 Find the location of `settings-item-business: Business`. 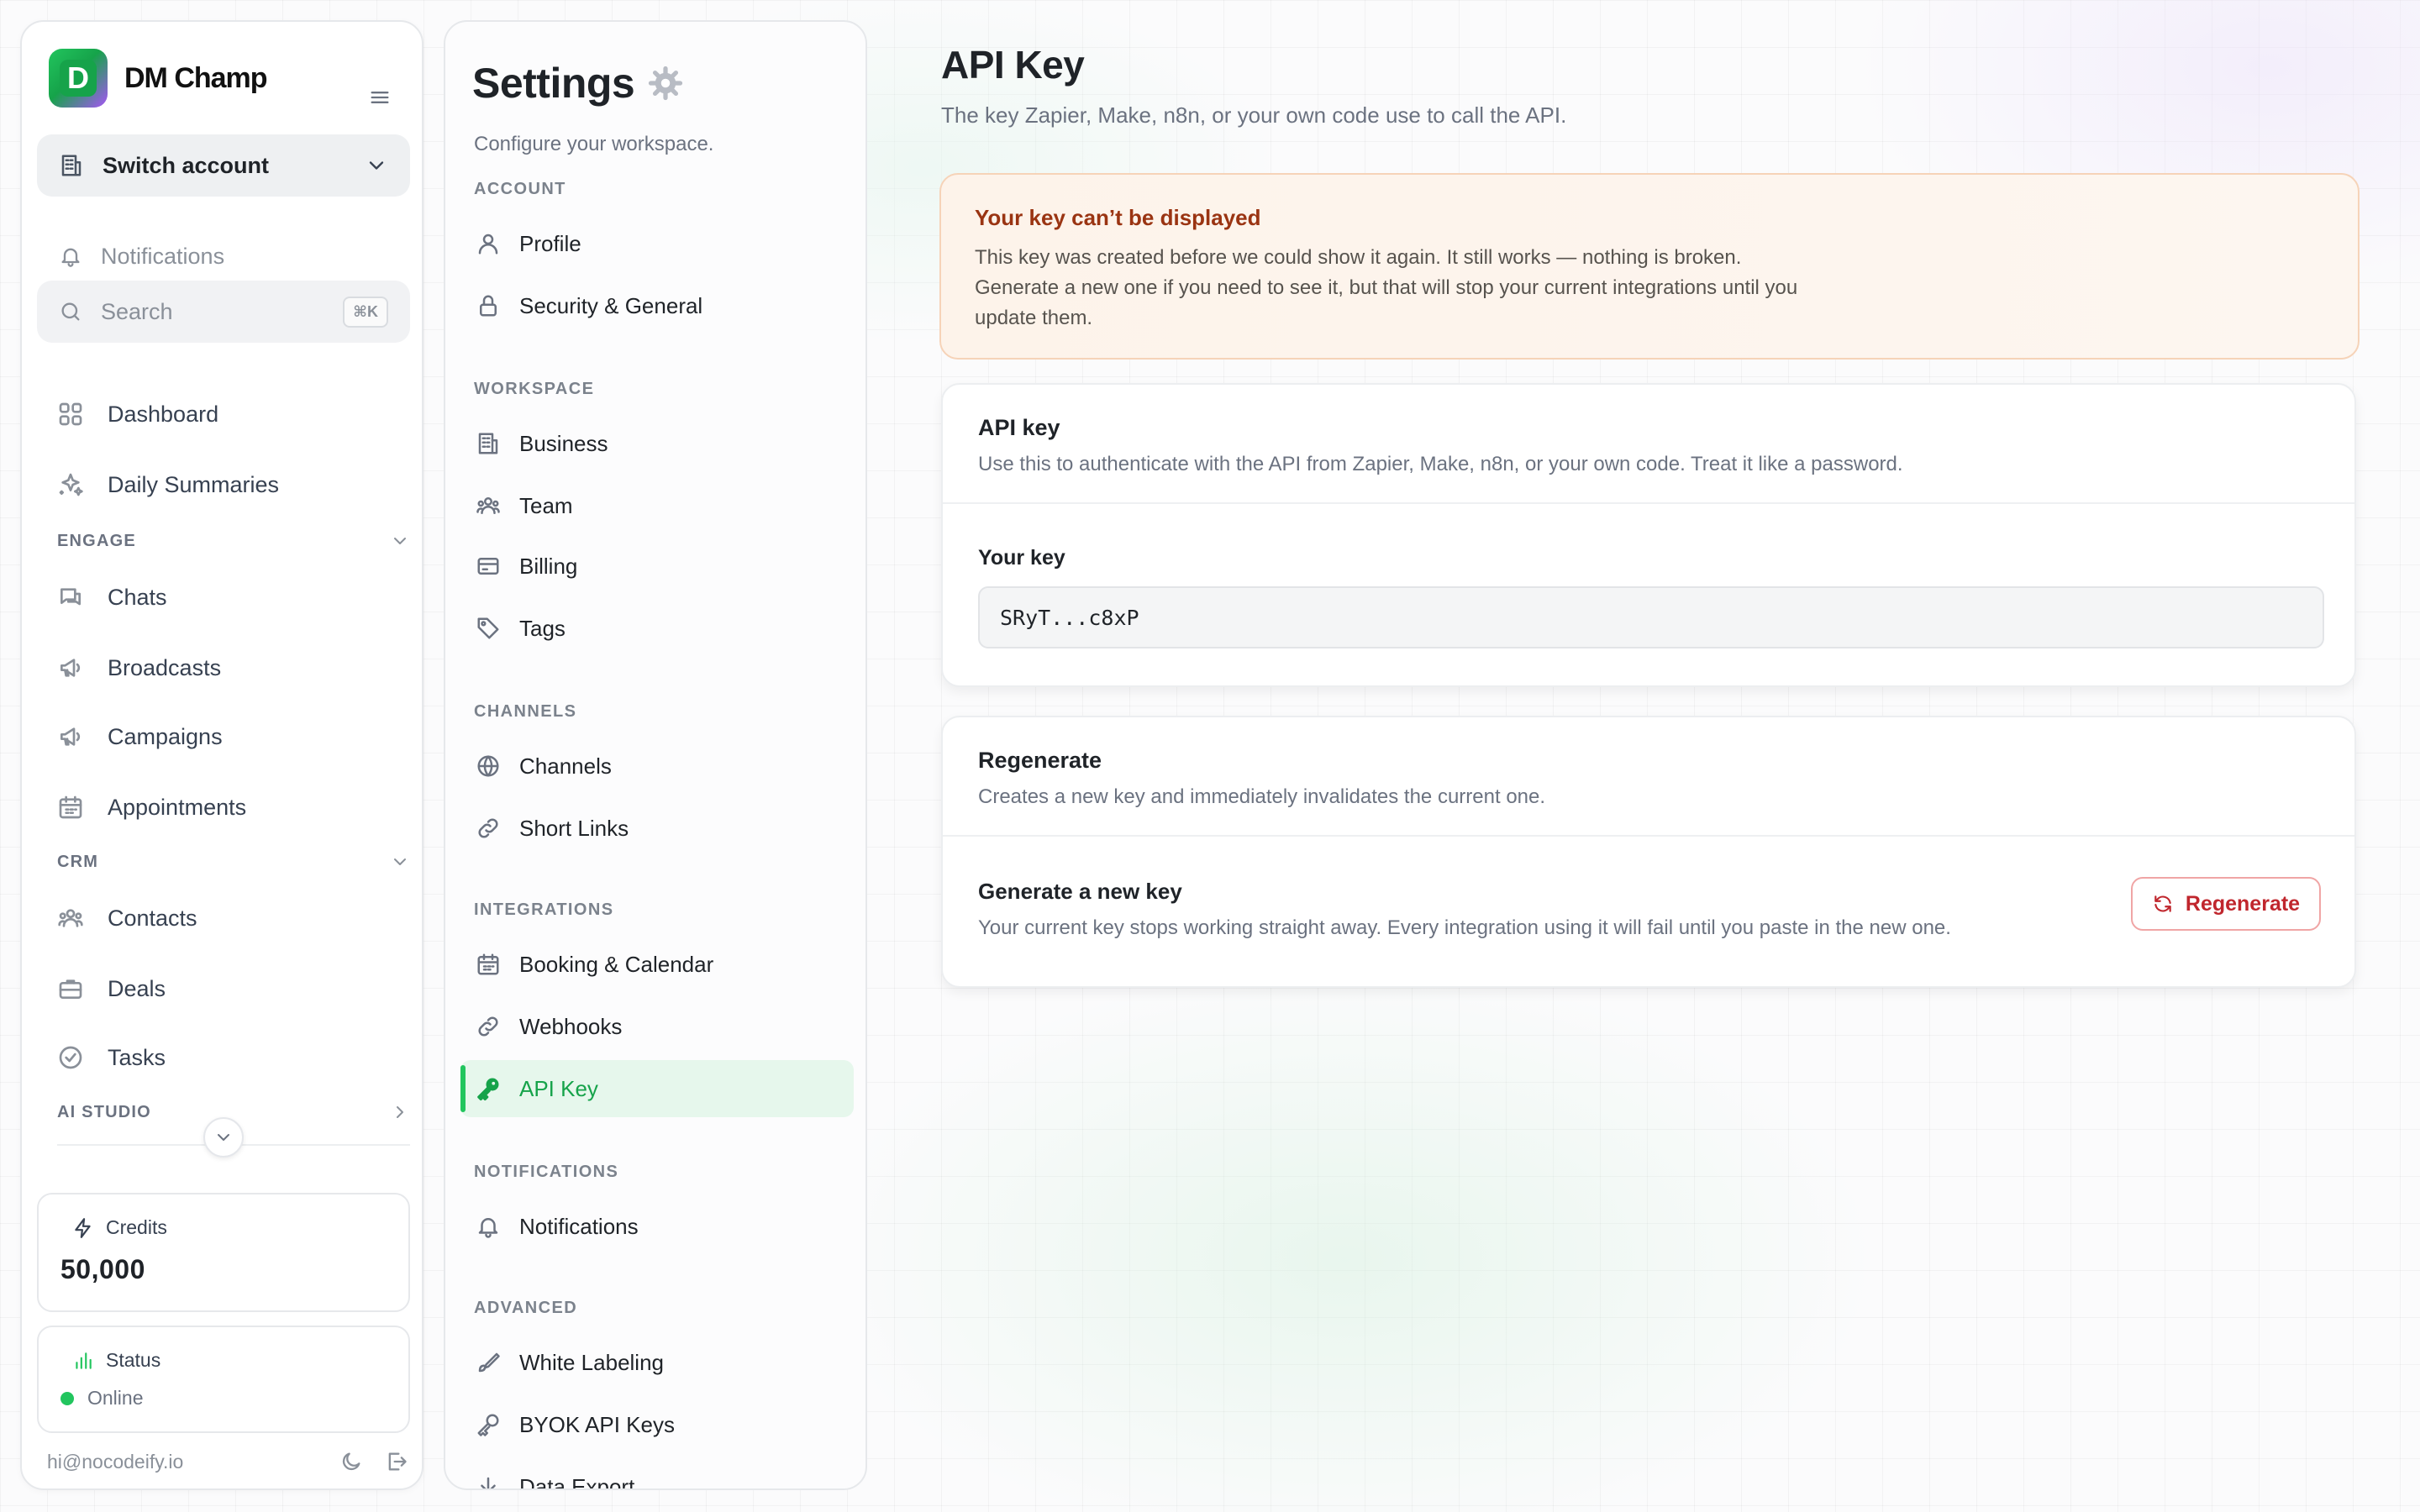

settings-item-business: Business is located at coordinates (657, 443).